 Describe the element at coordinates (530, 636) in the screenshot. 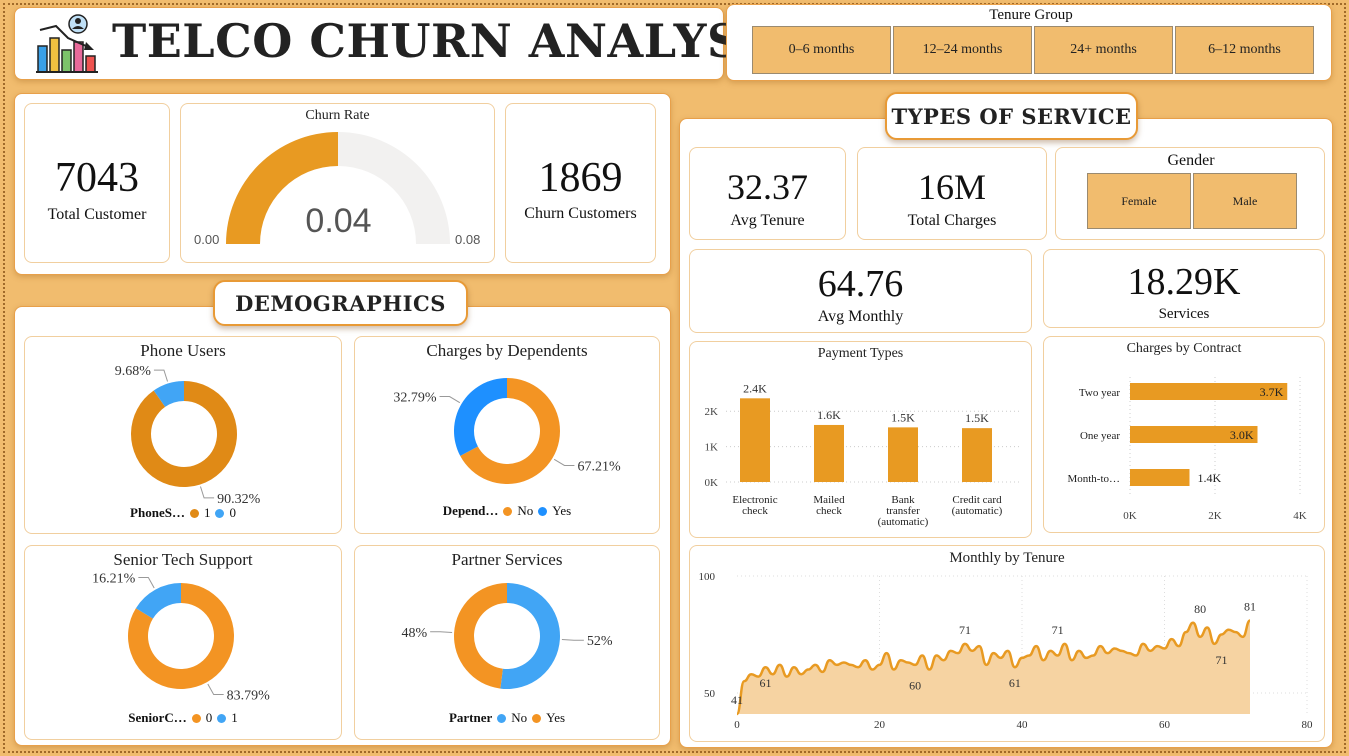

I see `donut-slice-no` at that location.